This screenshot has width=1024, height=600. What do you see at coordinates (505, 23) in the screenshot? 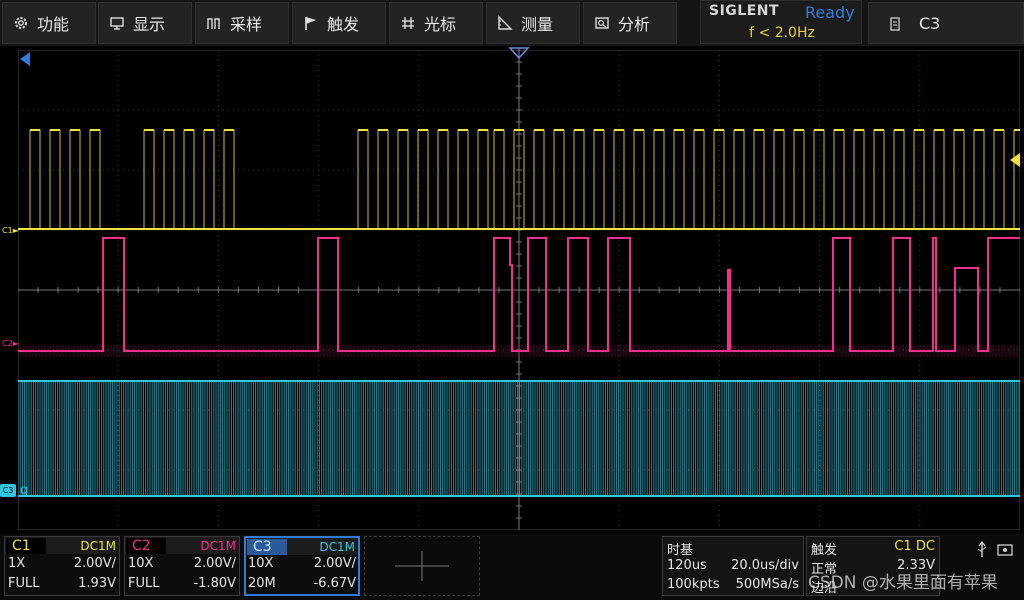
I see `ruler-icon` at bounding box center [505, 23].